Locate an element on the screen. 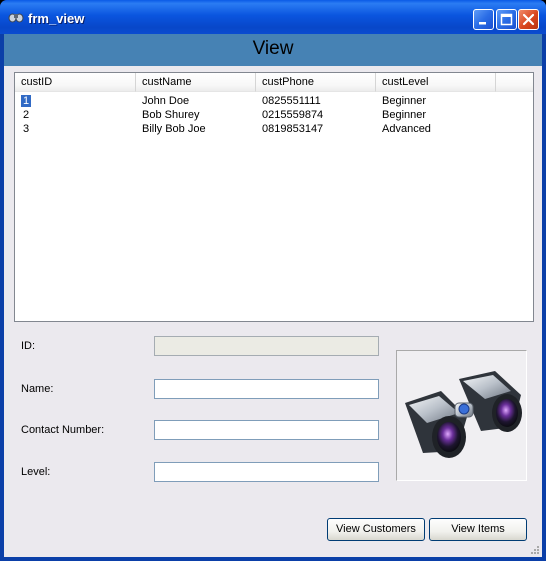 Image resolution: width=546 pixels, height=561 pixels. table-row: 1 John Doe 0825551111 Beginner is located at coordinates (274, 101).